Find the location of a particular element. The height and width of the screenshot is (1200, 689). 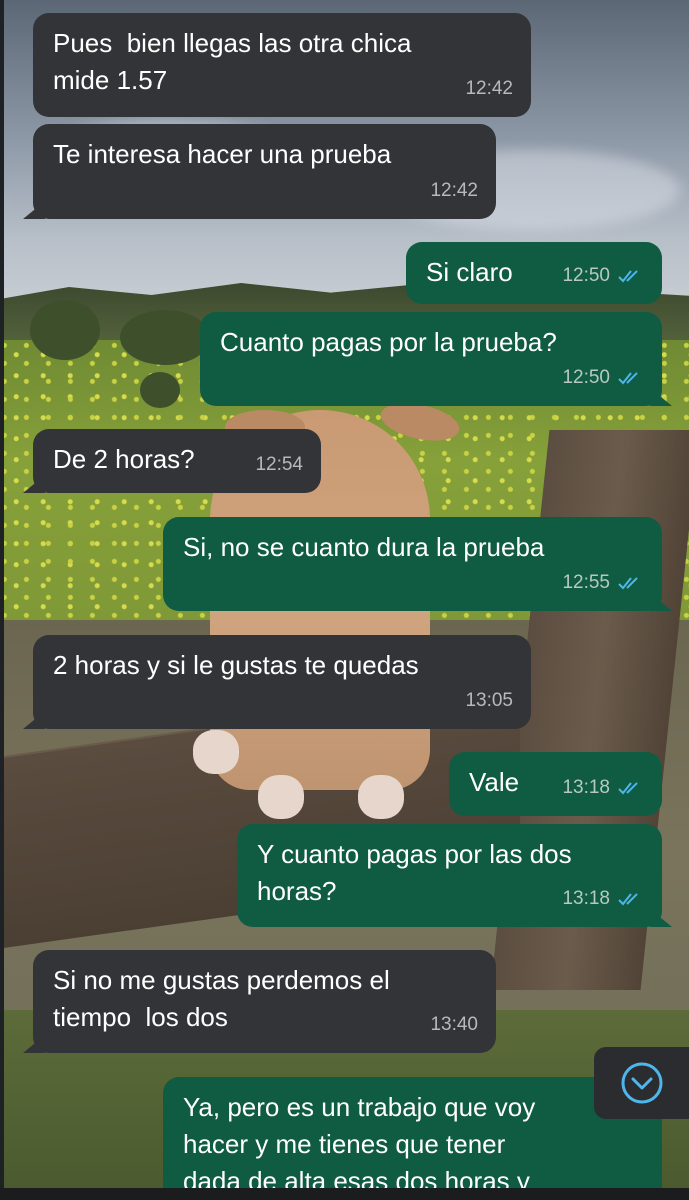

message-outgoing: Si claro 12:50 is located at coordinates (534, 273).